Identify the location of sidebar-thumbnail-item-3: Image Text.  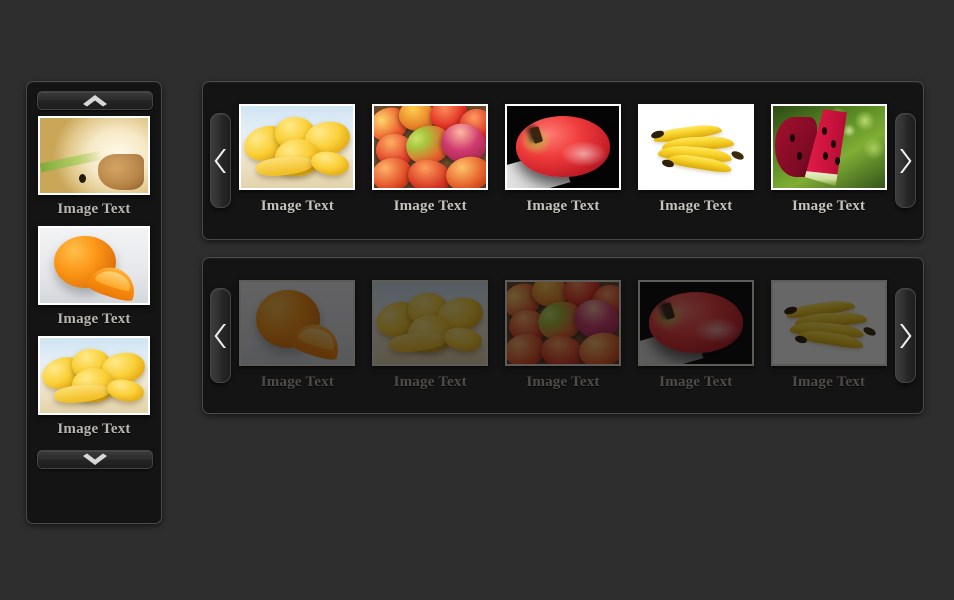
(94, 389).